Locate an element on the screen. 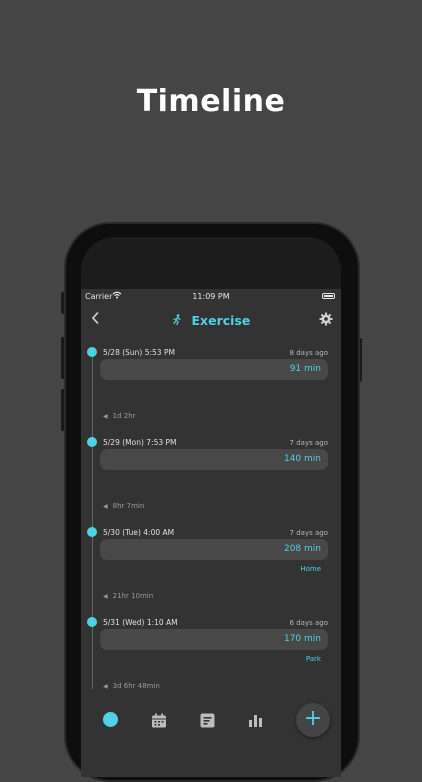 The height and width of the screenshot is (782, 422). battery-icon is located at coordinates (328, 296).